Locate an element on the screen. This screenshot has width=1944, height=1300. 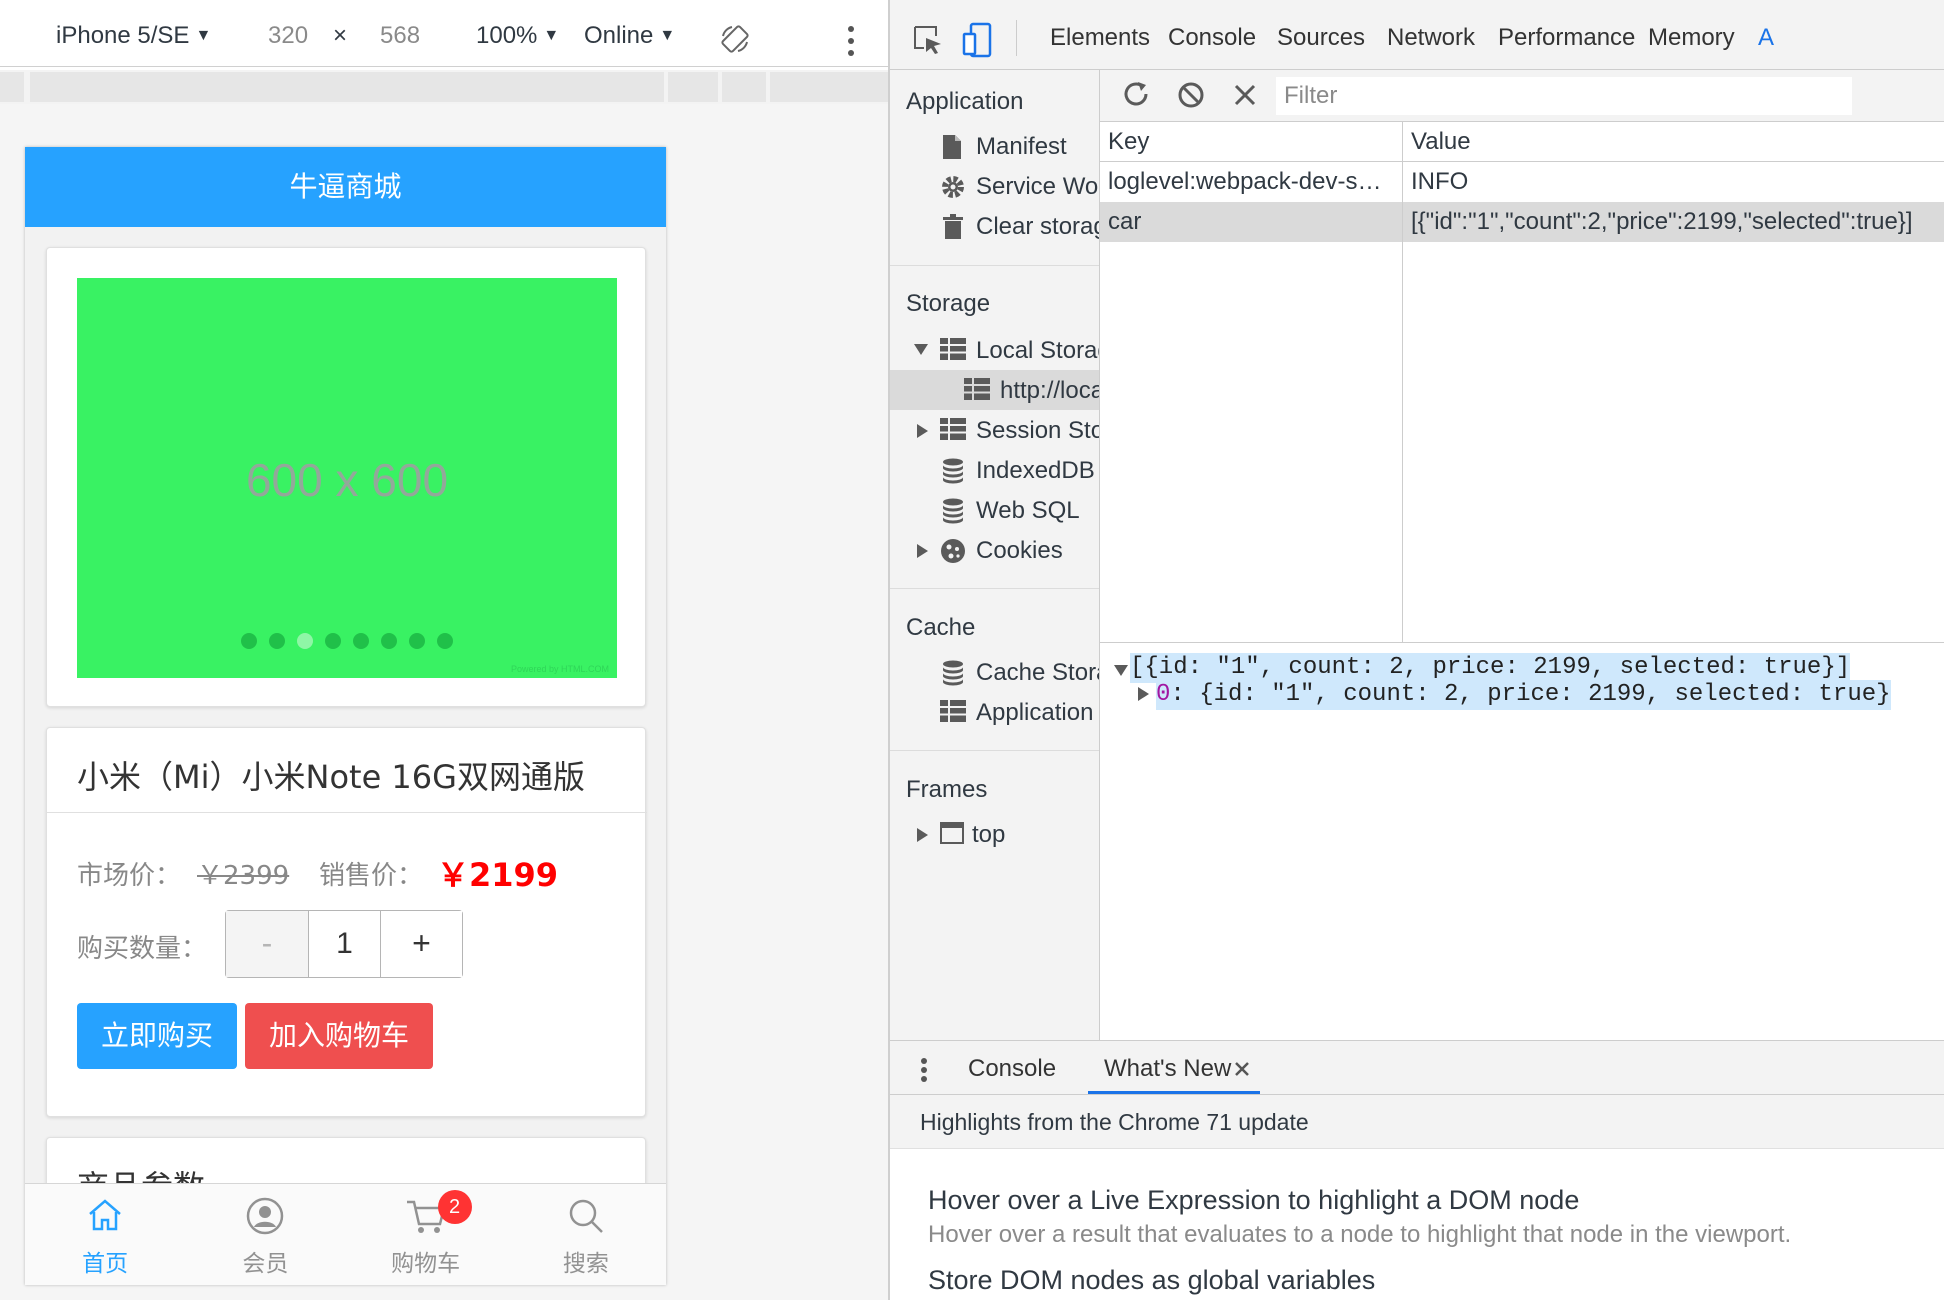
sidebar-item-manifest: Manifest is located at coordinates (994, 146).